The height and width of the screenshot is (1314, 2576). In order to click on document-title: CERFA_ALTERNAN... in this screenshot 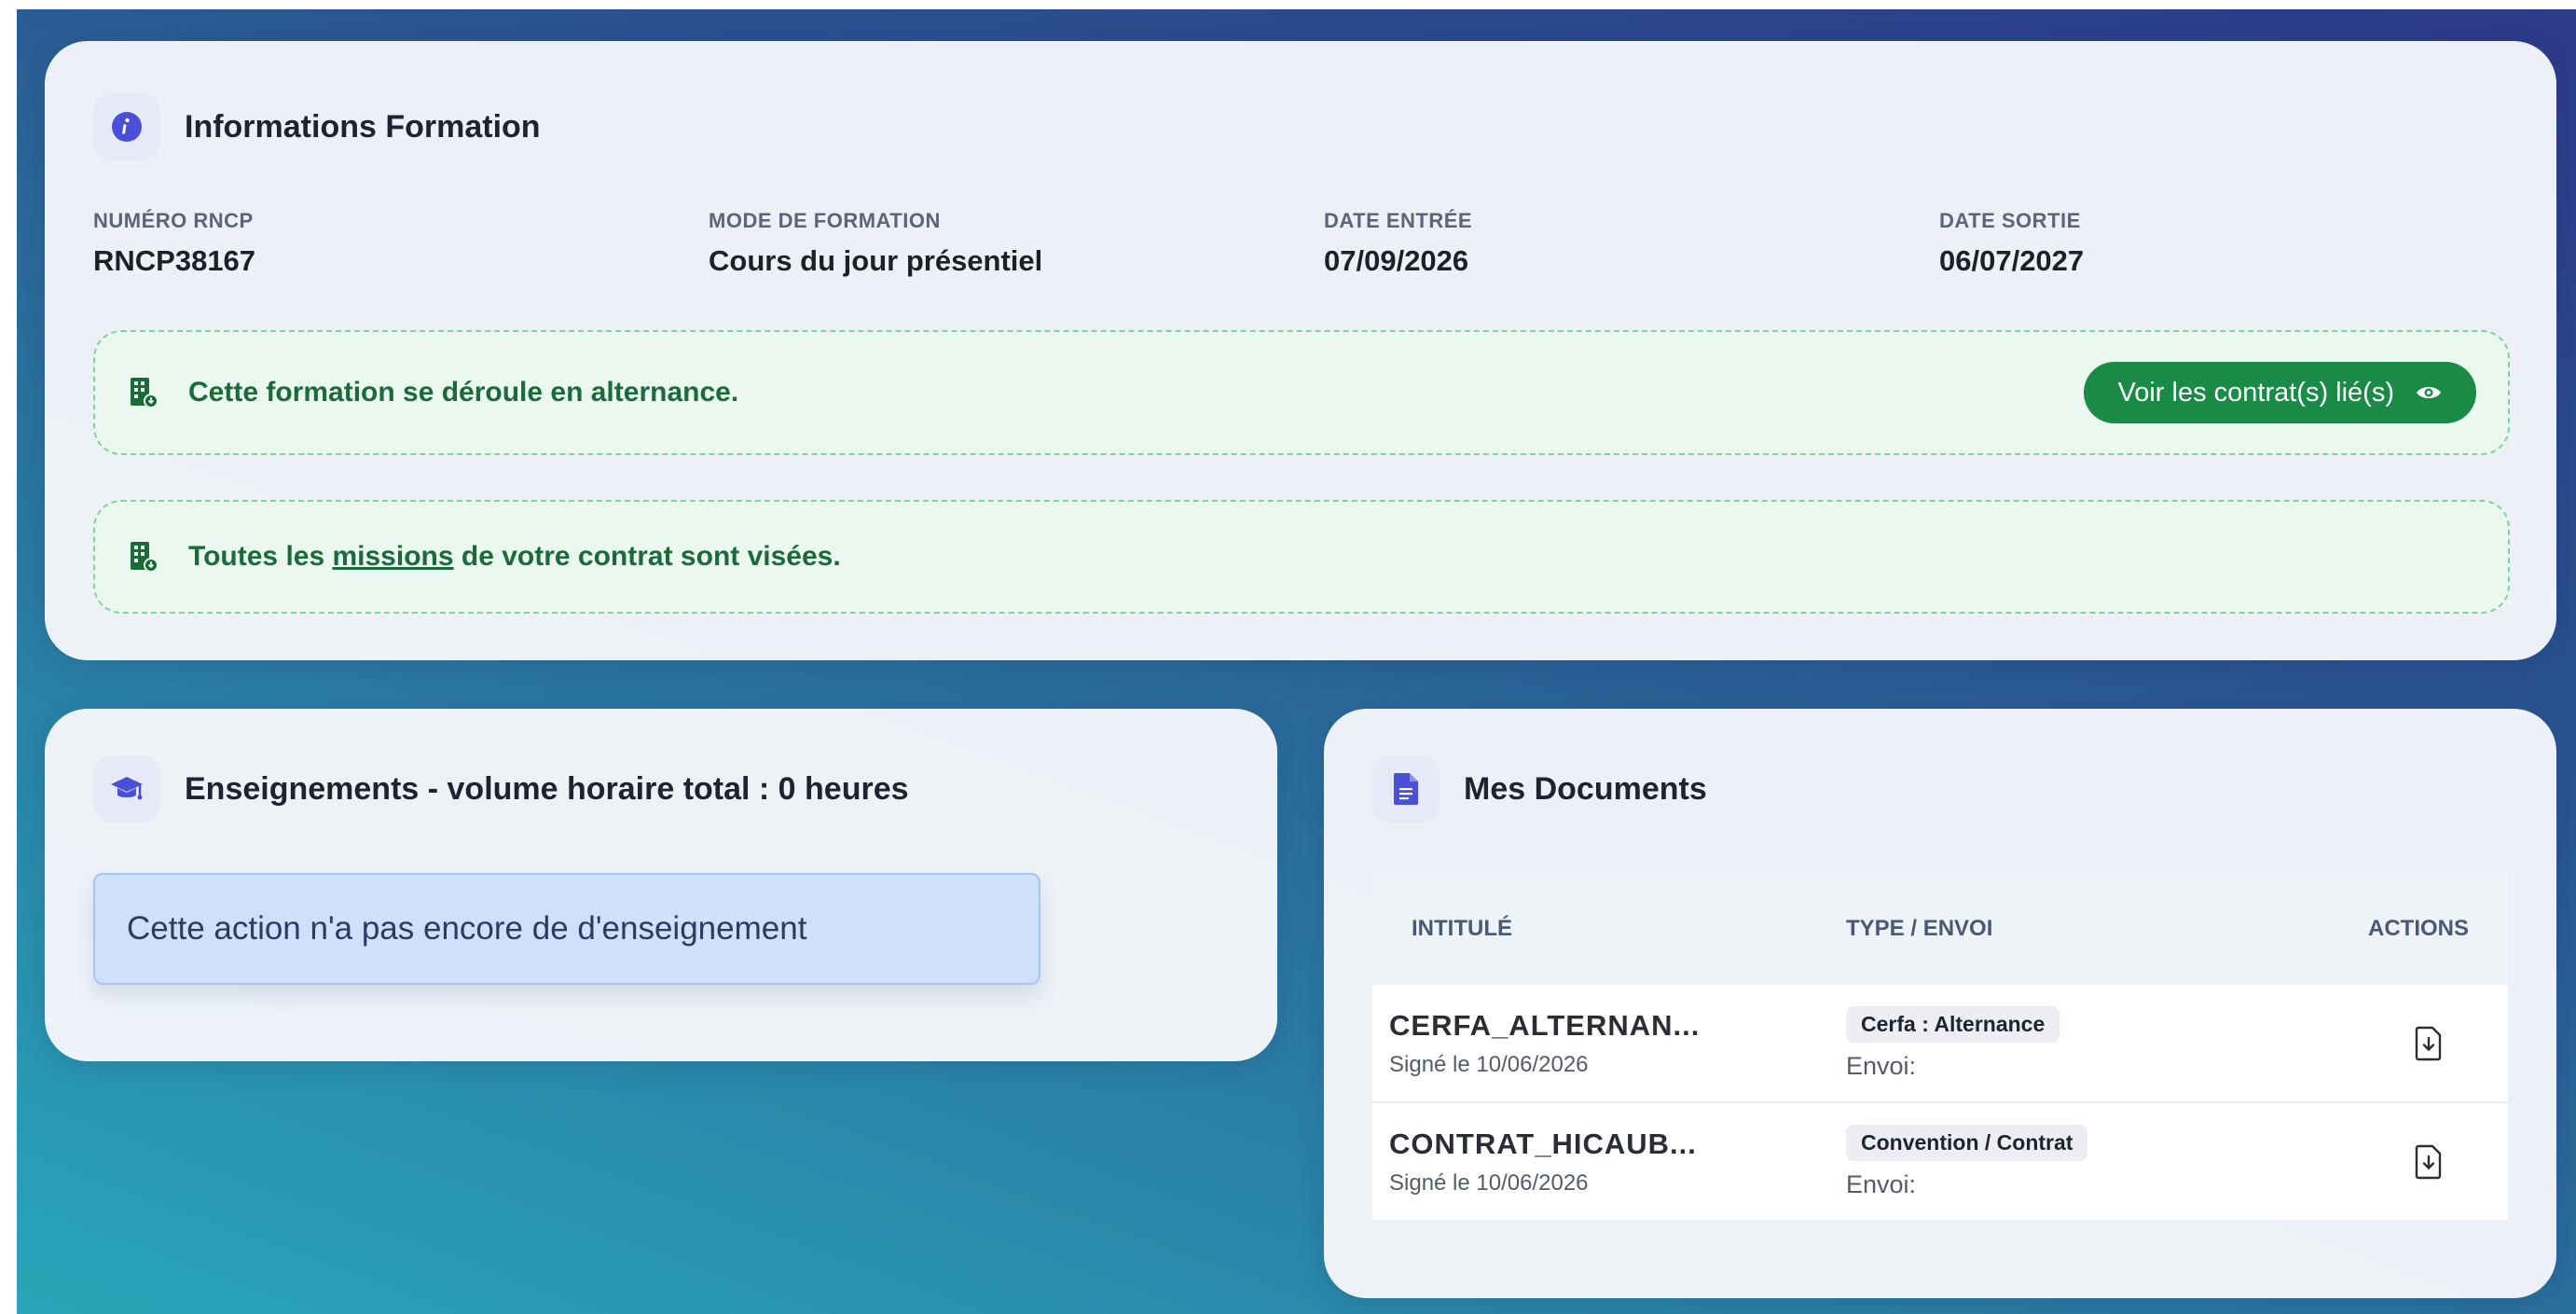, I will do `click(1617, 1026)`.